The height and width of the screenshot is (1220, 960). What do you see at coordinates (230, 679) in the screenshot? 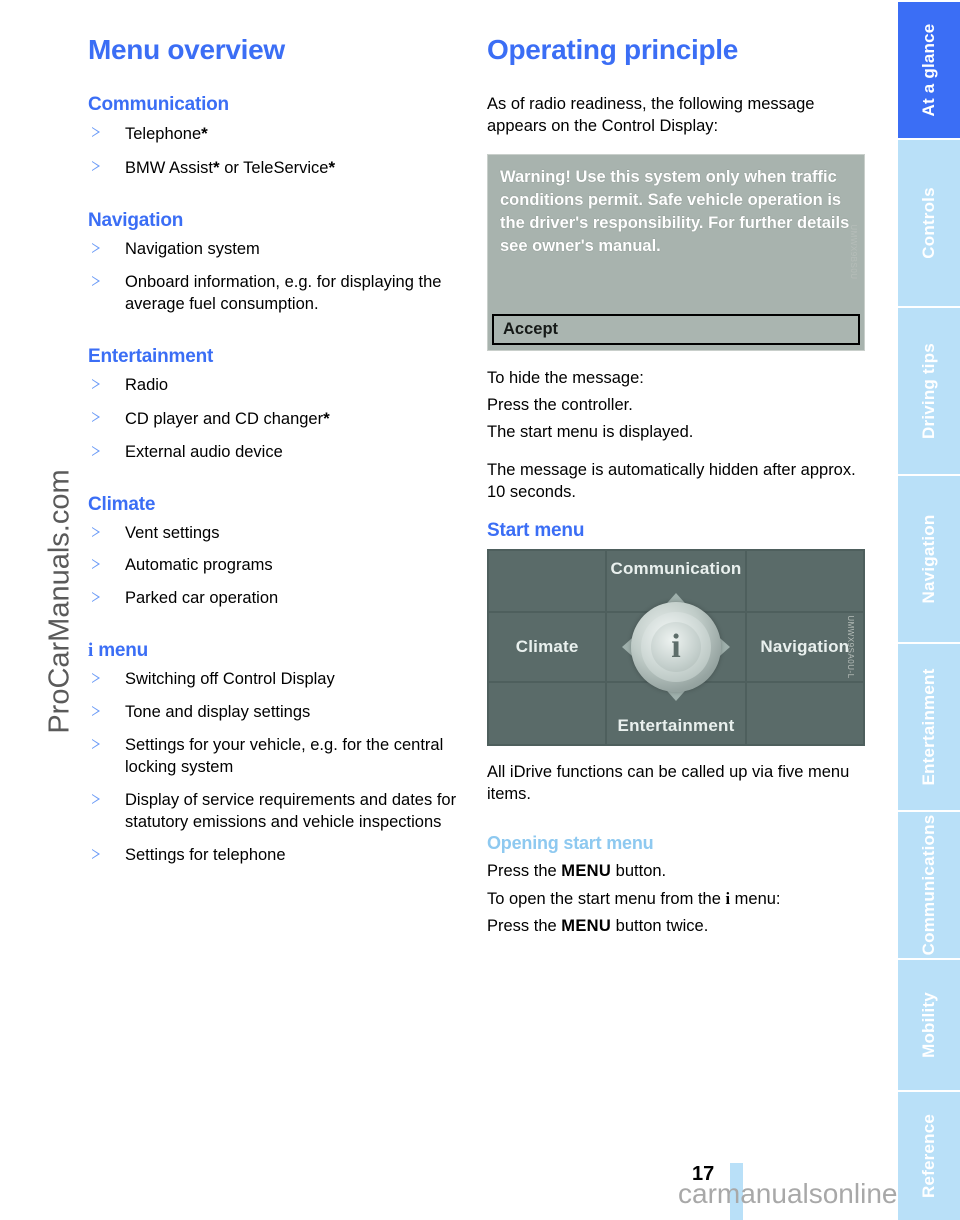
I see `list-item-label: Switching off Control Display` at bounding box center [230, 679].